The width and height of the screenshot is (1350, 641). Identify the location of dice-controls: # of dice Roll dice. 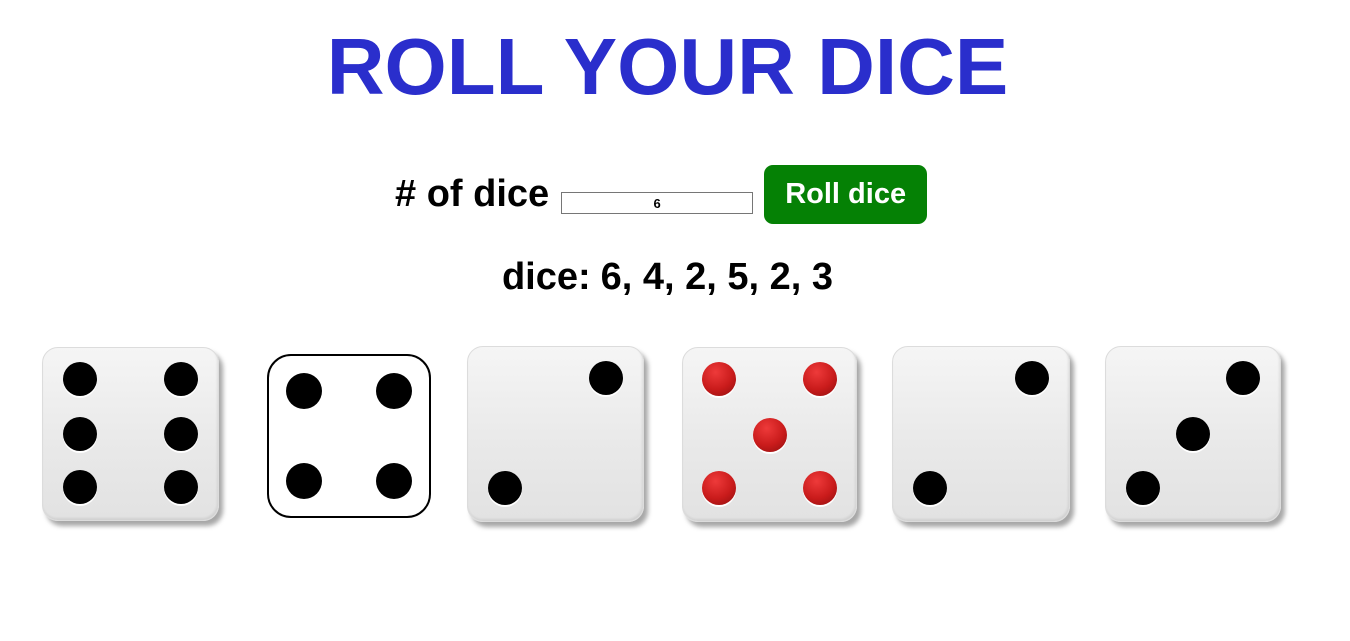
(661, 194).